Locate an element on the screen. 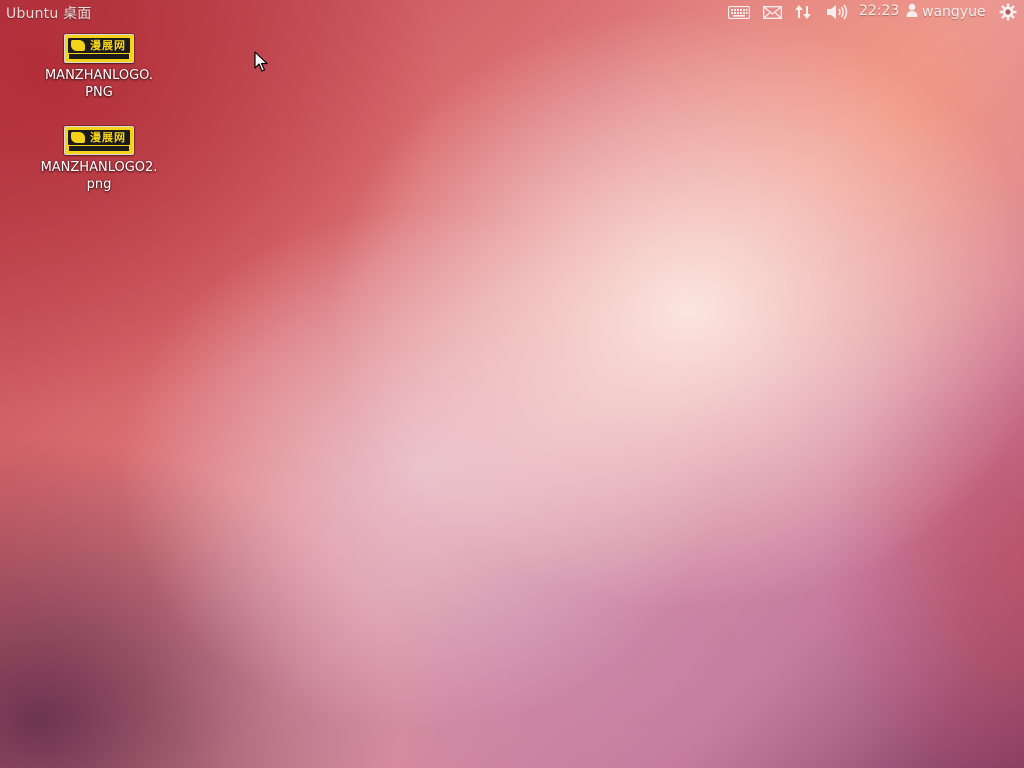 Image resolution: width=1024 pixels, height=768 pixels. user-name: wangyue is located at coordinates (954, 12).